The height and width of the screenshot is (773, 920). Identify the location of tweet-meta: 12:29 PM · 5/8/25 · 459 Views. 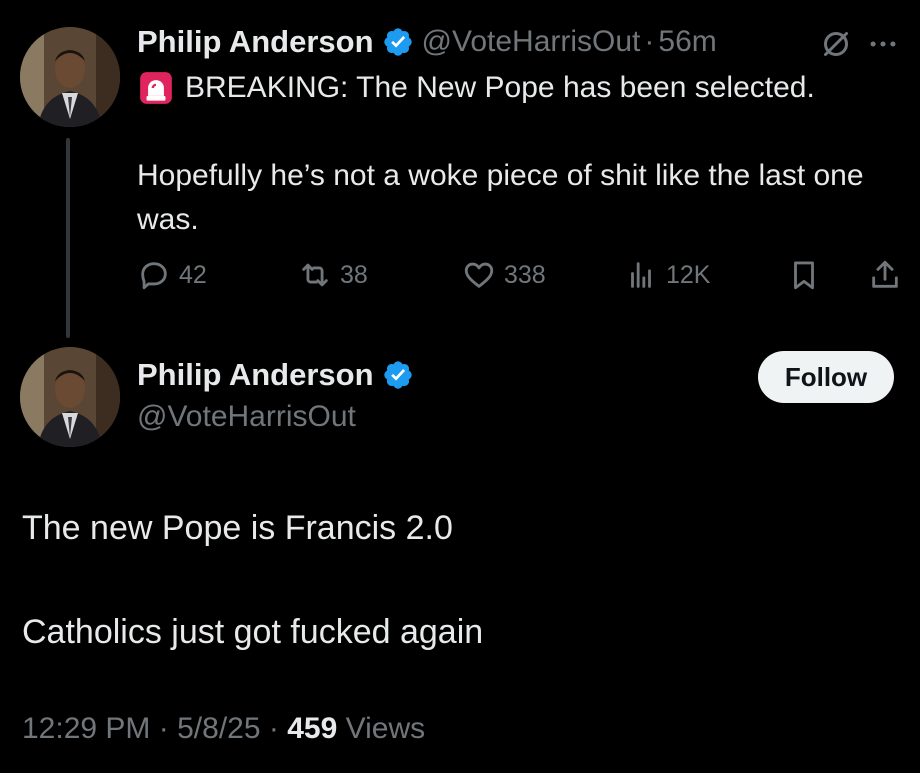
(223, 729).